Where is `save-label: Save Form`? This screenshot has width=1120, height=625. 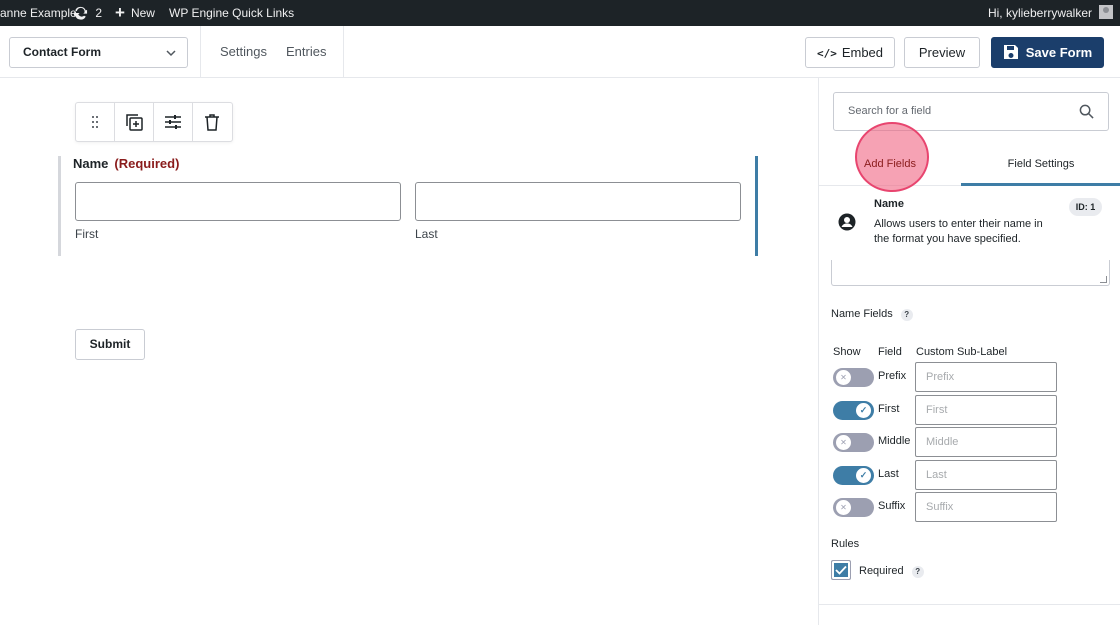
save-label: Save Form is located at coordinates (1059, 52).